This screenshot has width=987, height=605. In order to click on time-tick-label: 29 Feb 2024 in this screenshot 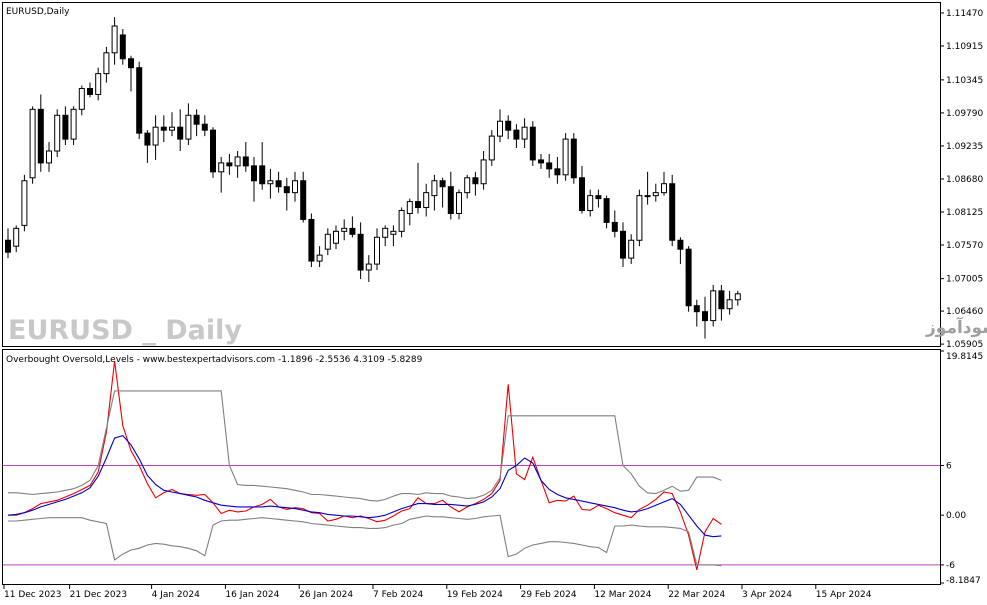, I will do `click(549, 595)`.